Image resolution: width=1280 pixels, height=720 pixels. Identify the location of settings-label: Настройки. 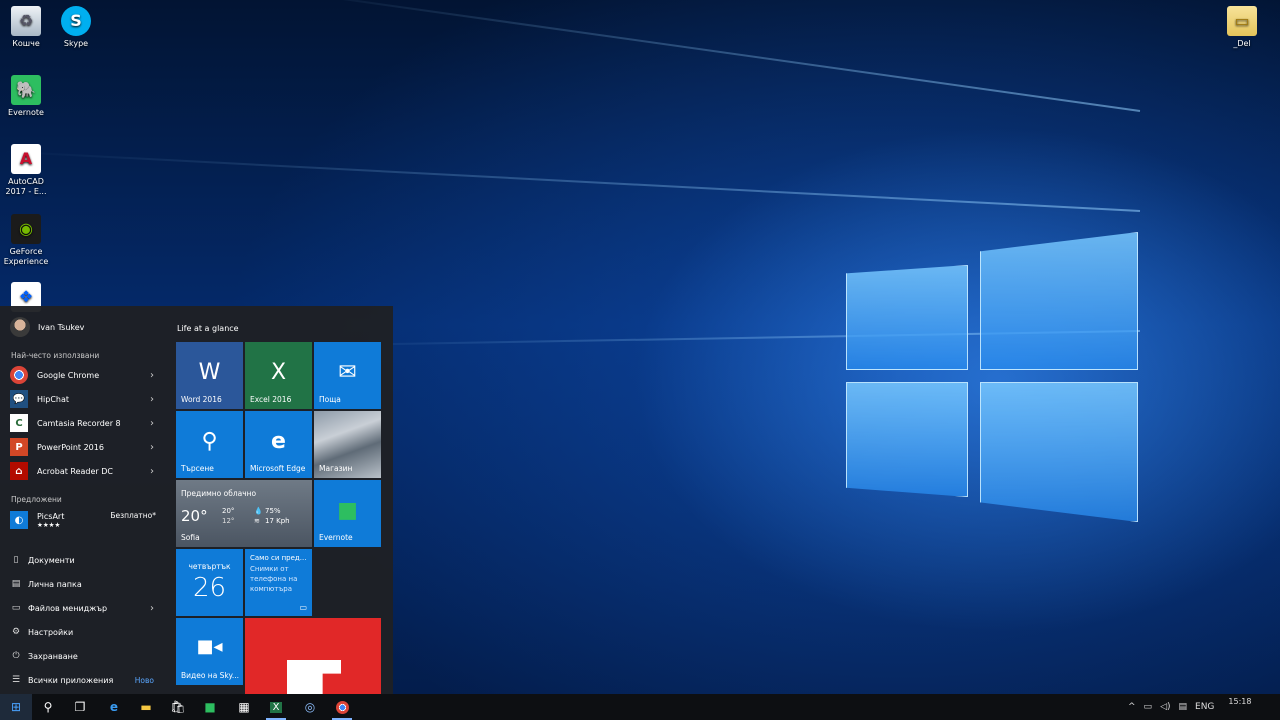
(51, 632).